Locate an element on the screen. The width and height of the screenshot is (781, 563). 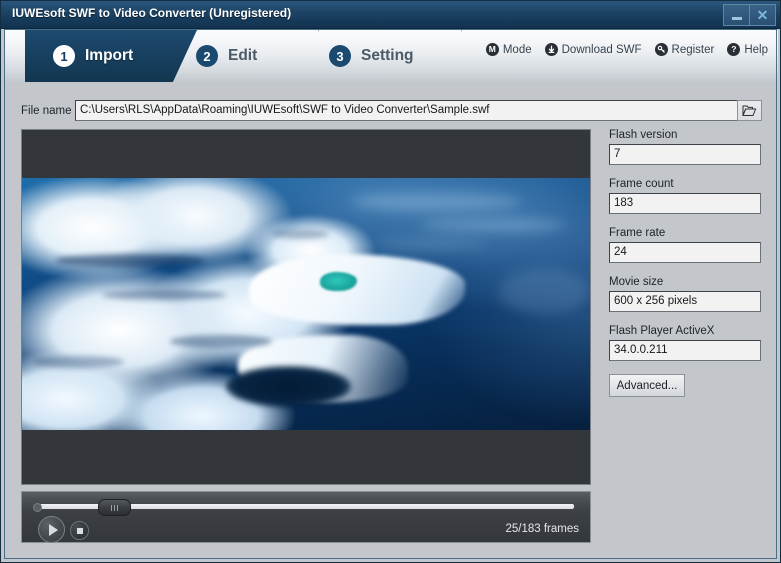
seek-slider-handle is located at coordinates (114, 507).